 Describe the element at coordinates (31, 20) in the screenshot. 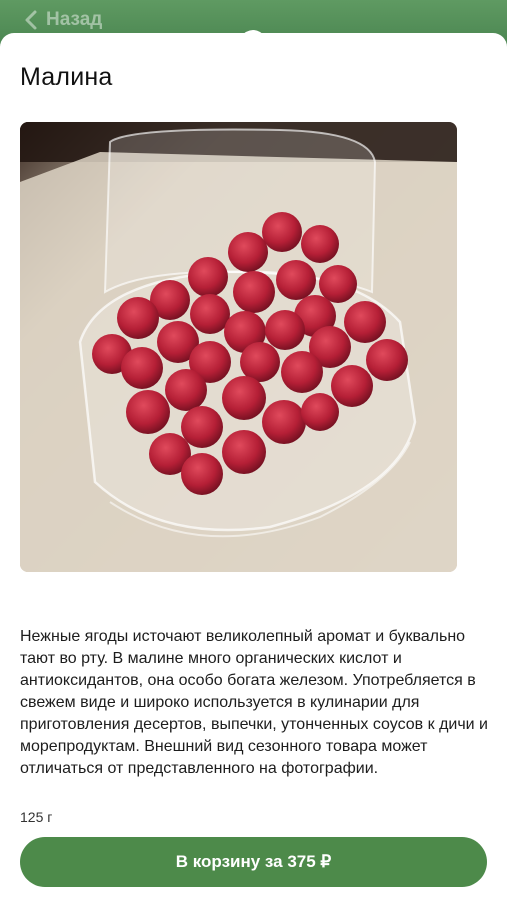

I see `chevron-left-icon` at that location.